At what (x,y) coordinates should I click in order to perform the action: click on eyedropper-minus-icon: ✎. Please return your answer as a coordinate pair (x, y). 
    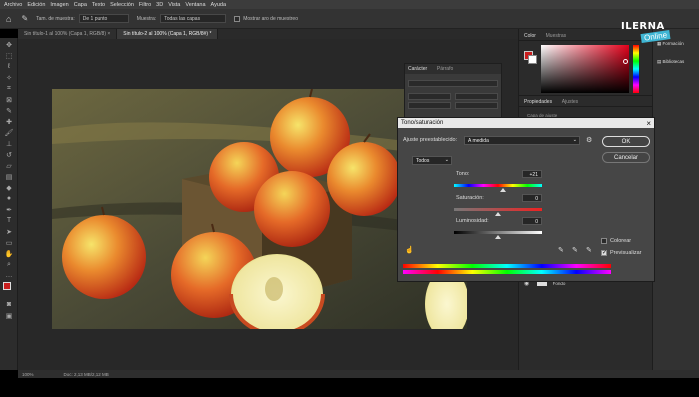
    Looking at the image, I should click on (589, 250).